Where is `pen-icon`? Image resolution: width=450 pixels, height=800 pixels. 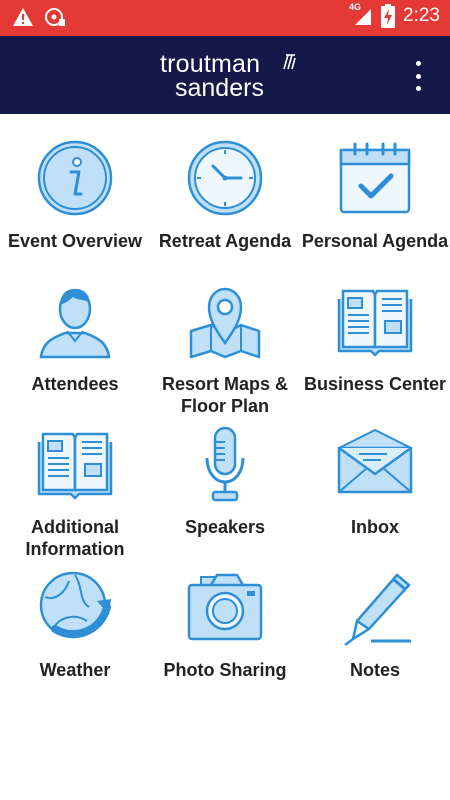 pen-icon is located at coordinates (377, 609).